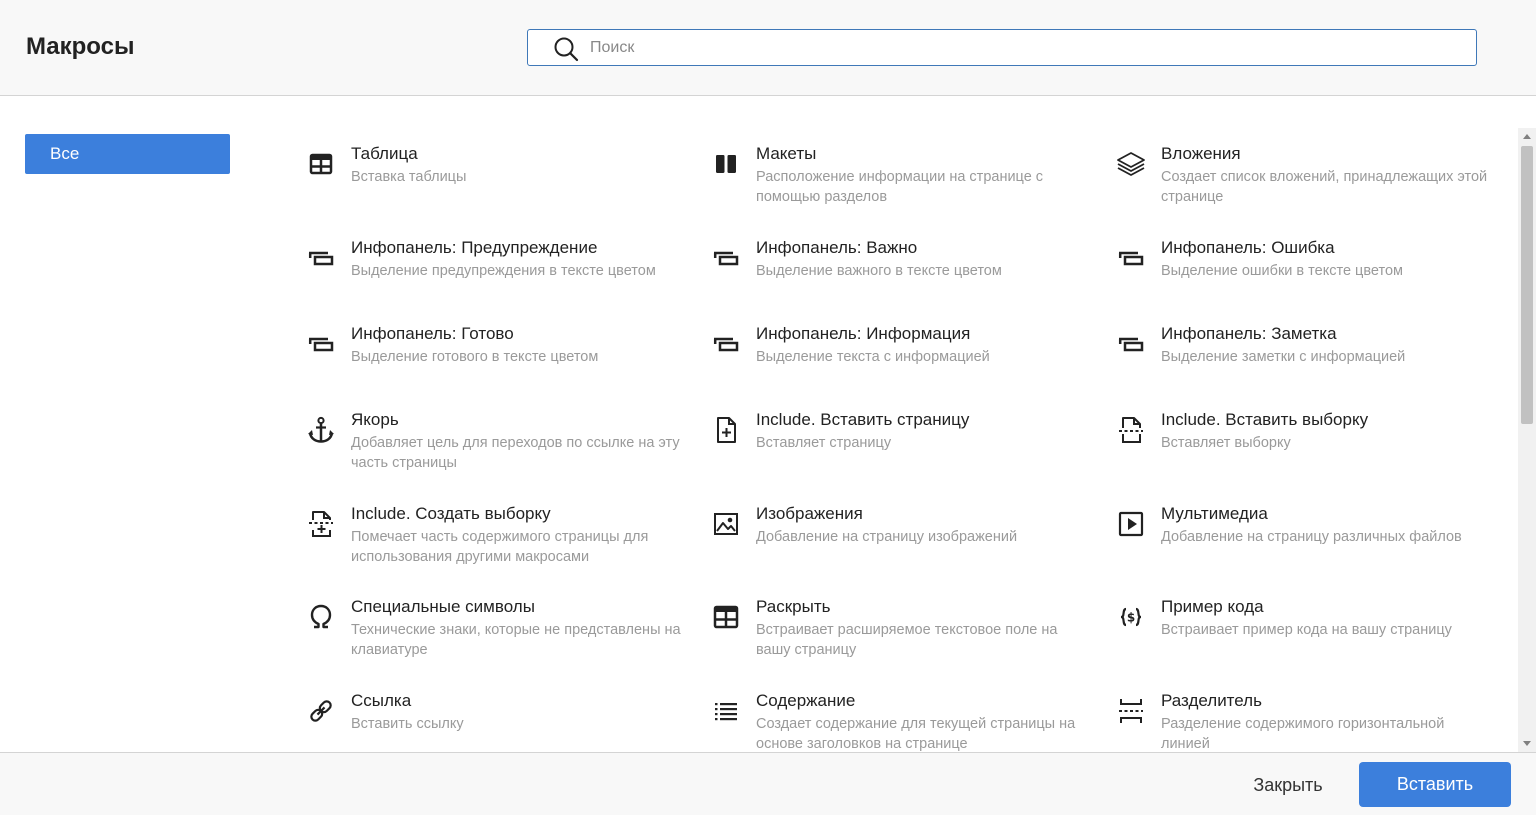  I want to click on insert-button: Вставить, so click(1435, 784).